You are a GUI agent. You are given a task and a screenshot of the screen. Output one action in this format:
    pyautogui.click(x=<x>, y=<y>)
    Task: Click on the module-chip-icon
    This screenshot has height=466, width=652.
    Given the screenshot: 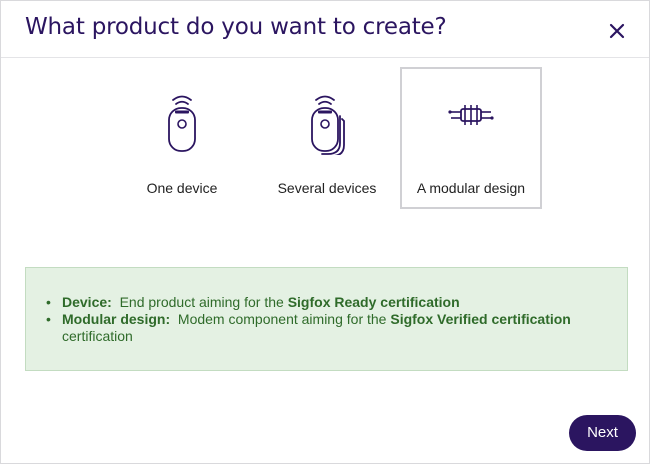 What is the action you would take?
    pyautogui.click(x=471, y=115)
    